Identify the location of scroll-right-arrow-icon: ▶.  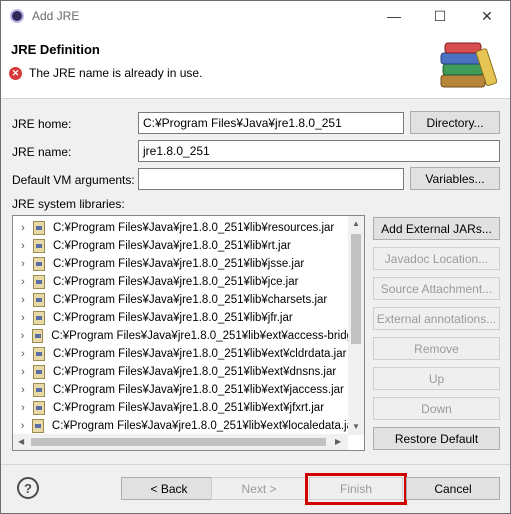
(338, 441).